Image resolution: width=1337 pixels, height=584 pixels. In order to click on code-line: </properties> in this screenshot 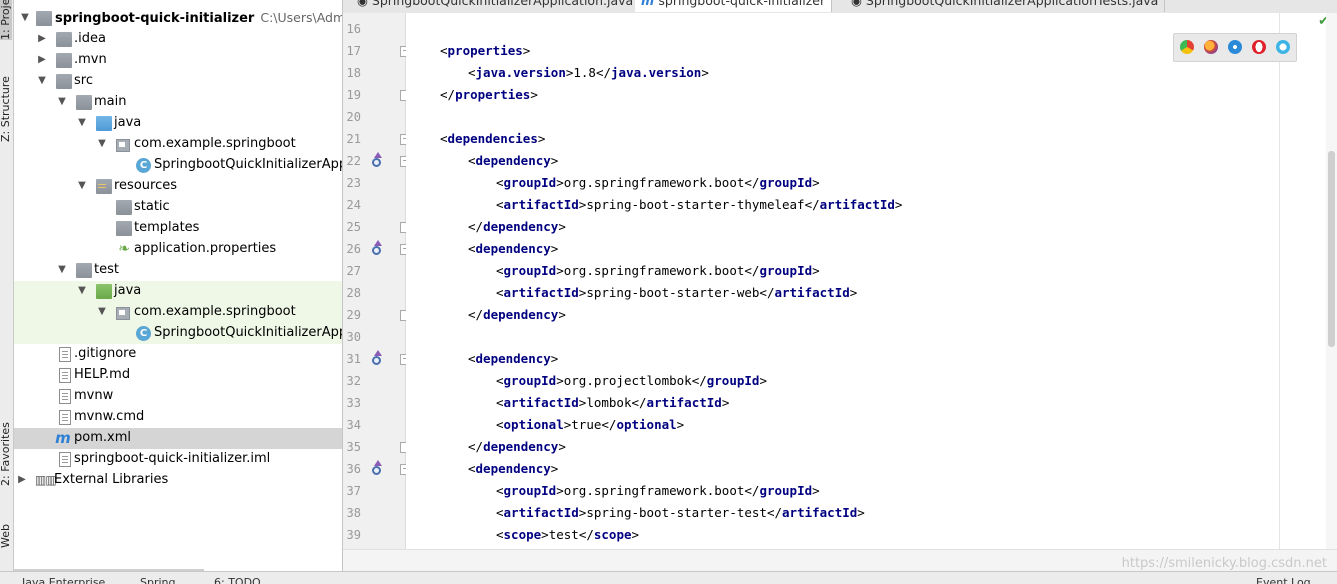, I will do `click(489, 95)`.